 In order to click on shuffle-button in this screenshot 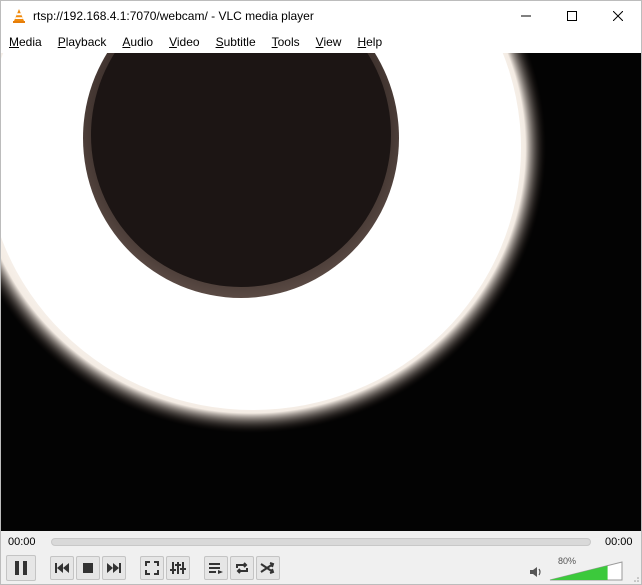, I will do `click(268, 568)`.